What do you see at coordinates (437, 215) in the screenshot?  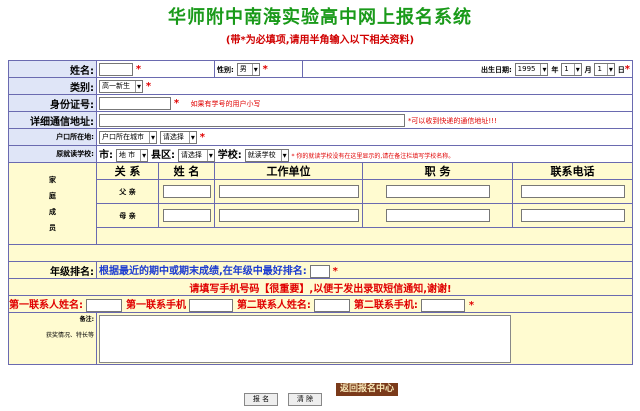 I see `mother-position-input` at bounding box center [437, 215].